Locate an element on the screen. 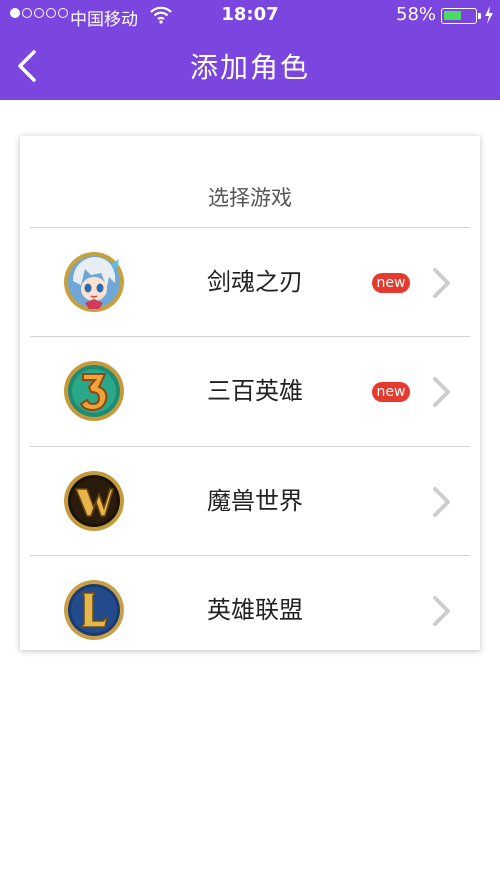  game-name: 魔兽世界 is located at coordinates (255, 501).